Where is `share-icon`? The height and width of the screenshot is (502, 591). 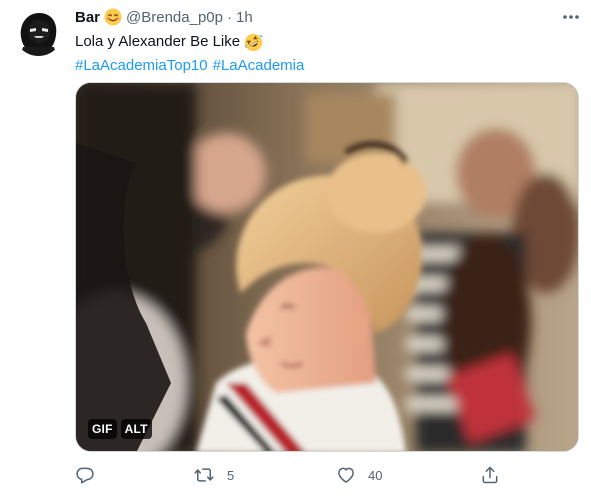
share-icon is located at coordinates (490, 475).